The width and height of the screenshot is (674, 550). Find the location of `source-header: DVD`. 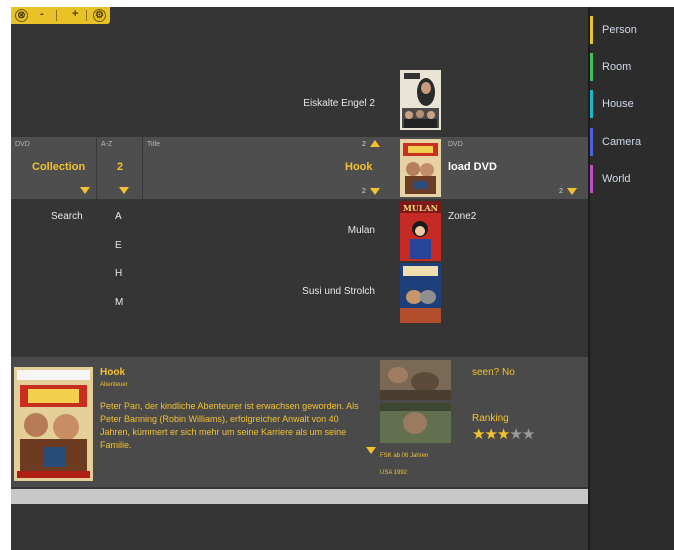

source-header: DVD is located at coordinates (22, 144).